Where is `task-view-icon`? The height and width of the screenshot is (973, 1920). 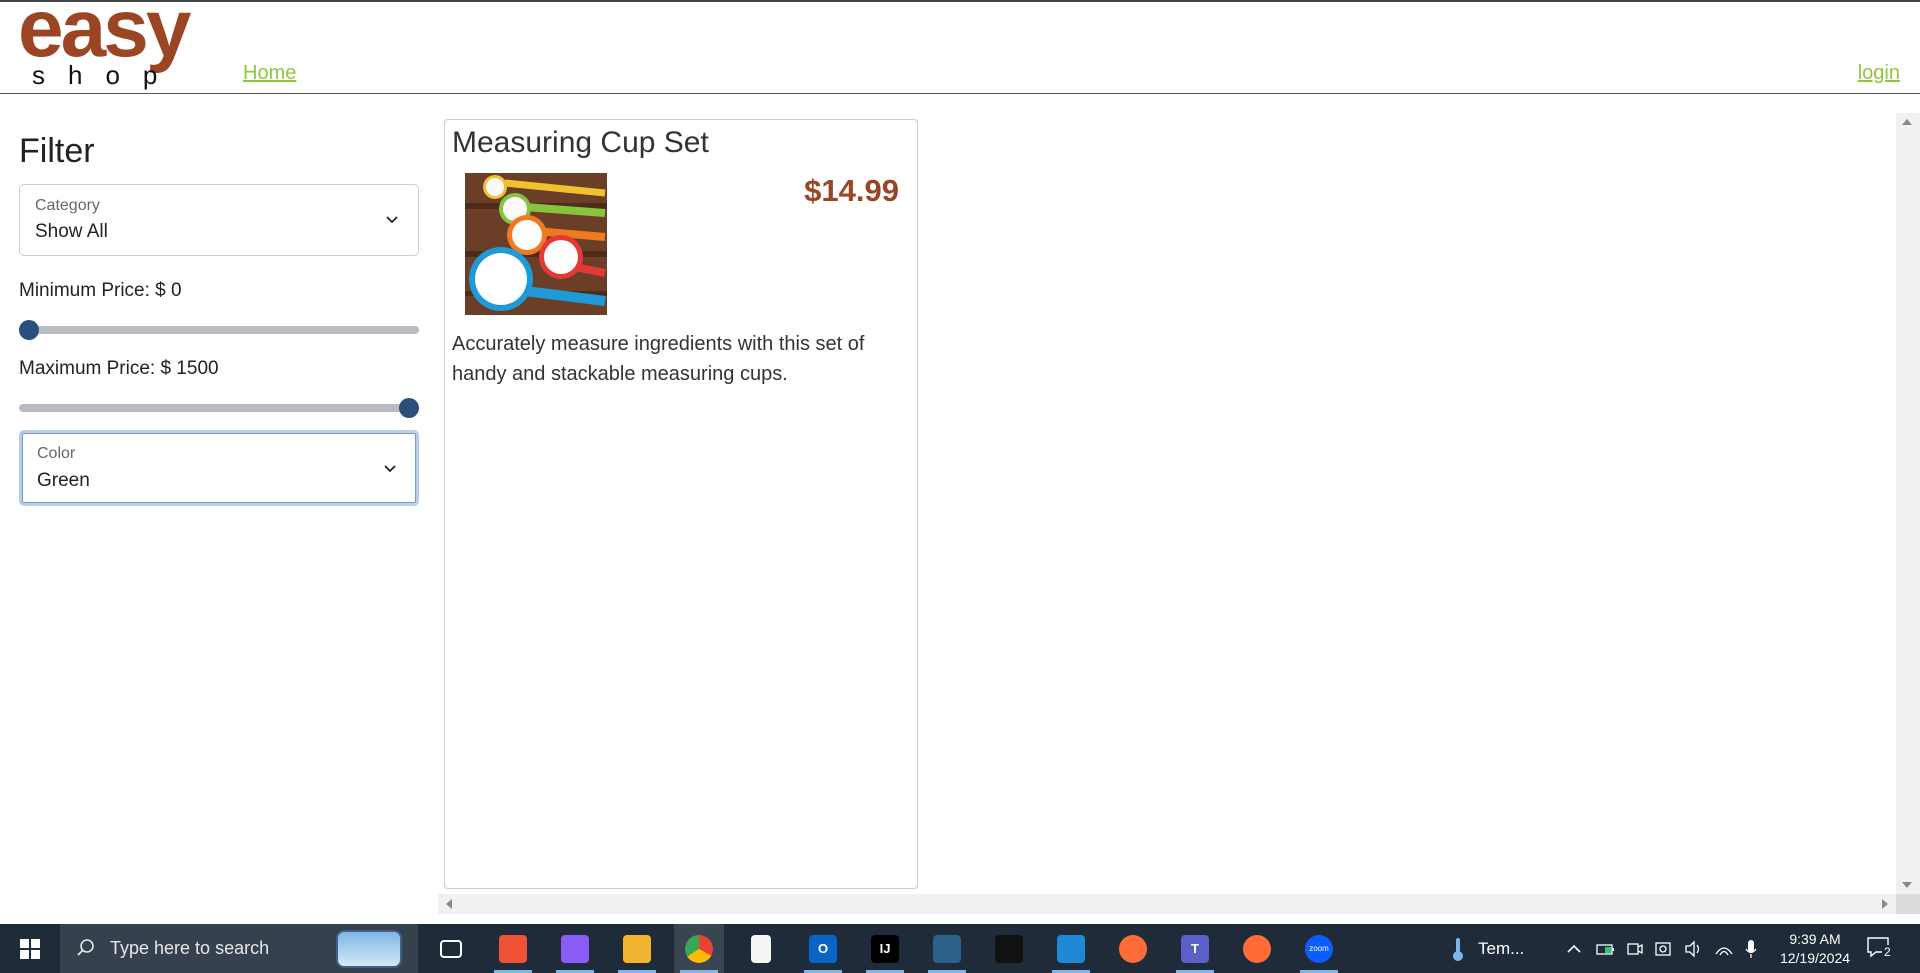 task-view-icon is located at coordinates (451, 948).